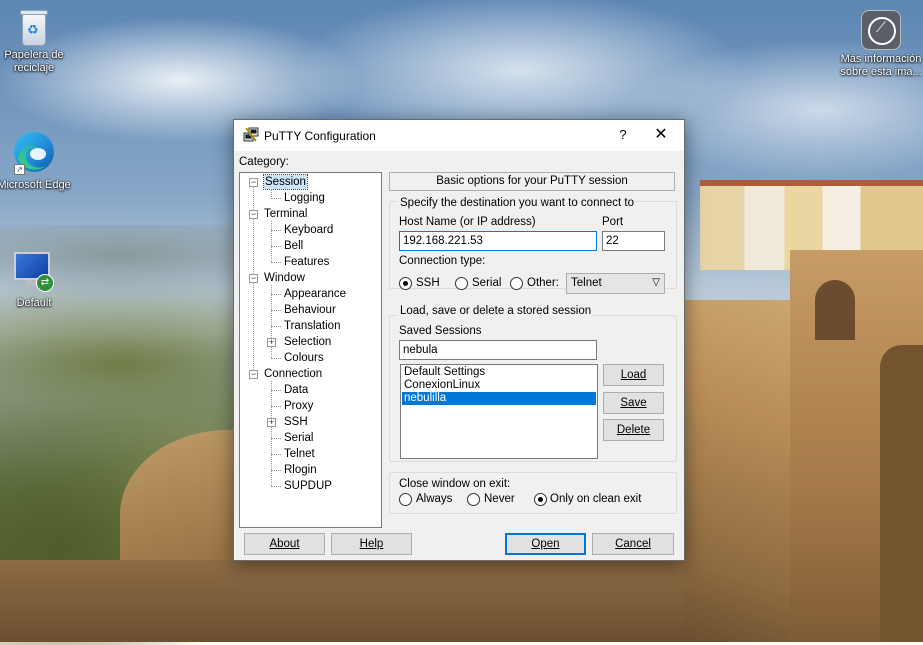  I want to click on save-button: Save, so click(633, 403).